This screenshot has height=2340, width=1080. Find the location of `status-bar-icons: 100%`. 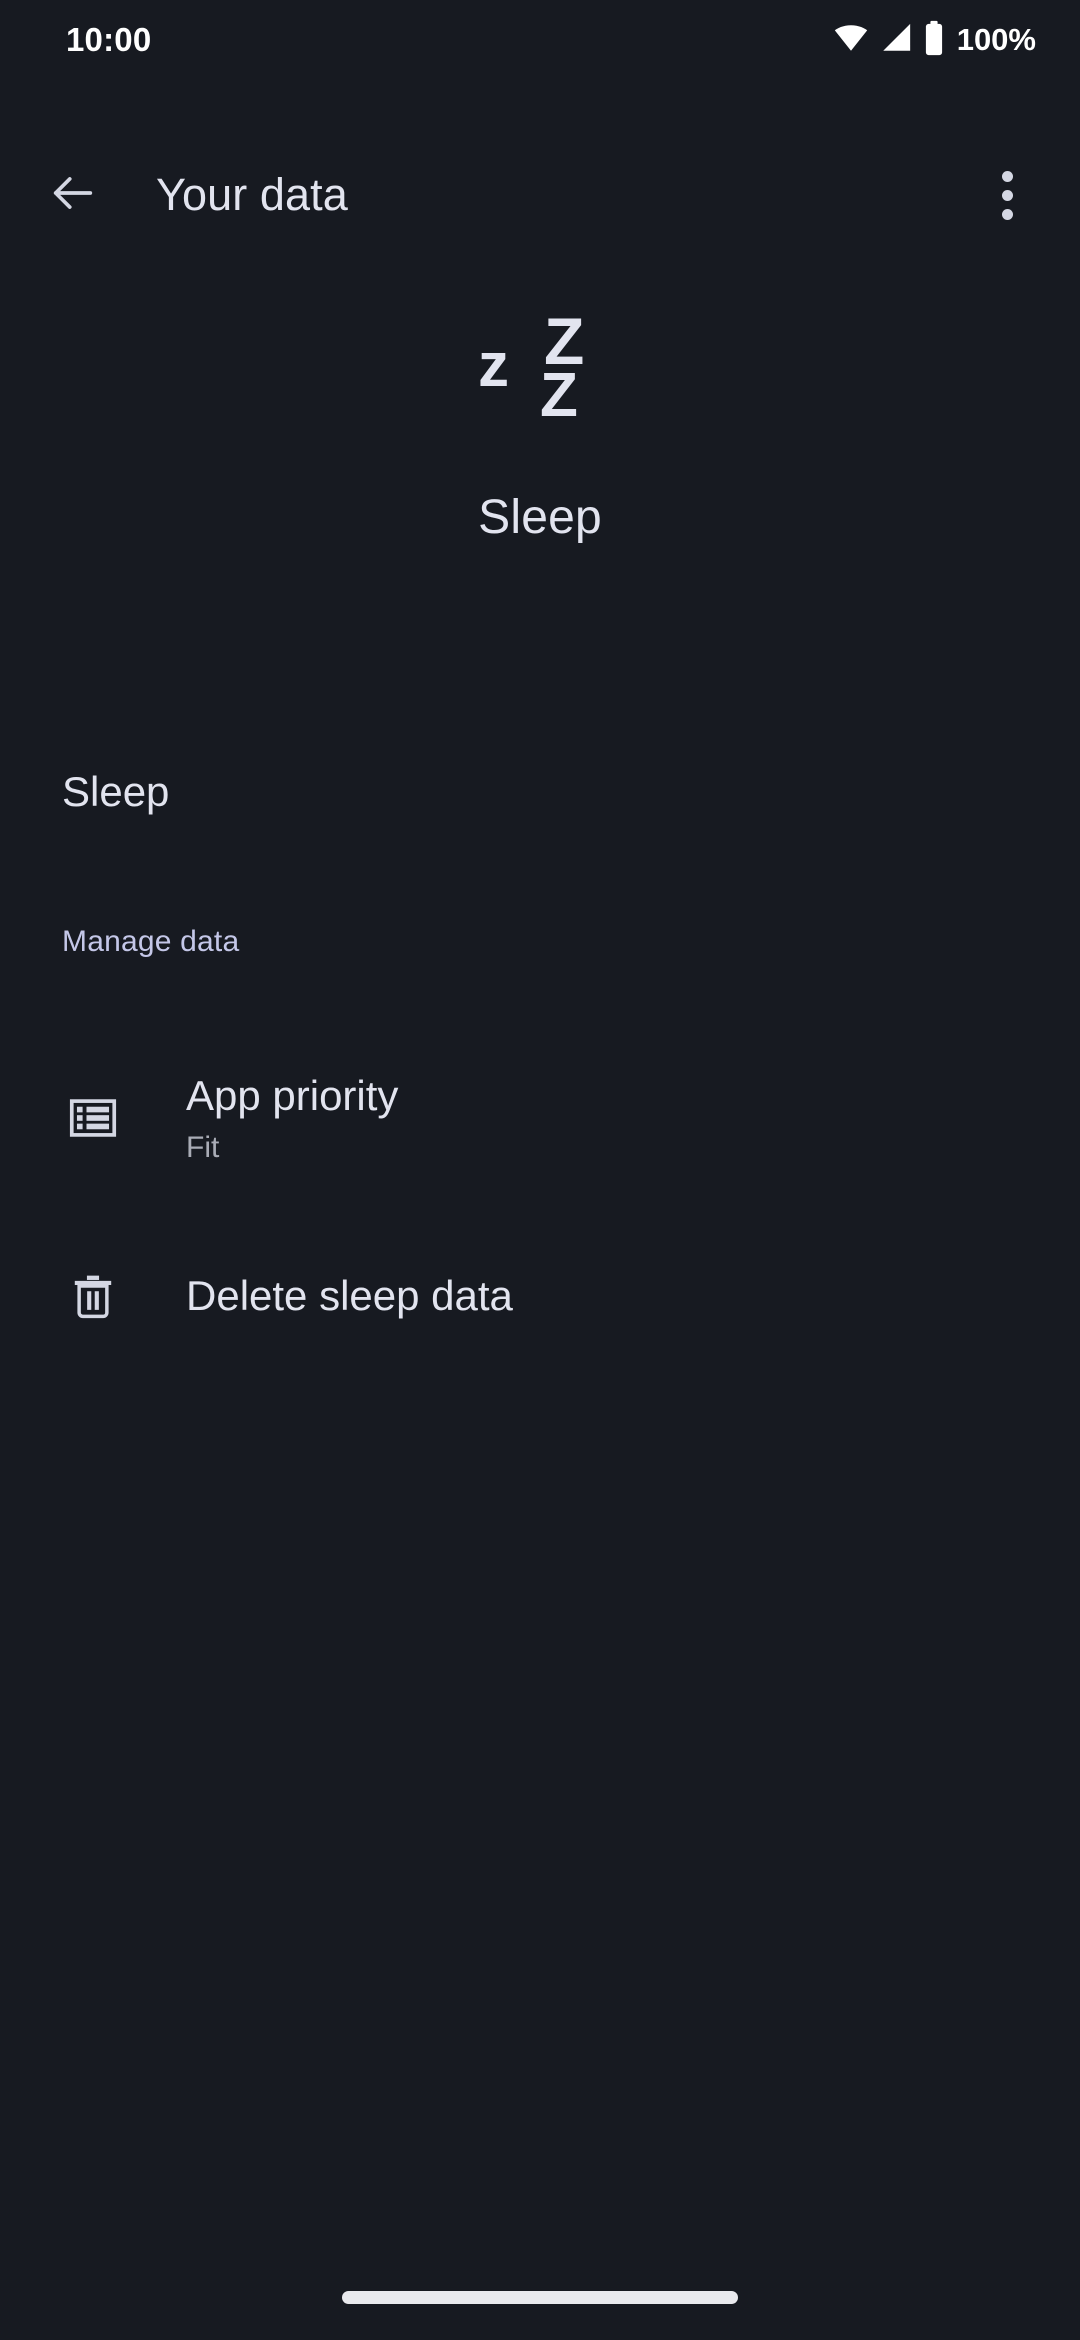

status-bar-icons: 100% is located at coordinates (934, 40).